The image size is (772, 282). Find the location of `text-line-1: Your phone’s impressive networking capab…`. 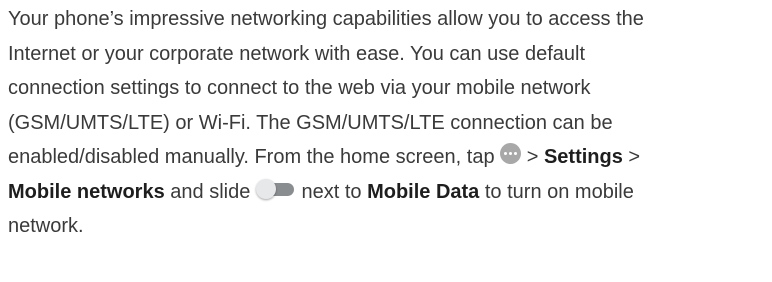

text-line-1: Your phone’s impressive networking capab… is located at coordinates (326, 19).